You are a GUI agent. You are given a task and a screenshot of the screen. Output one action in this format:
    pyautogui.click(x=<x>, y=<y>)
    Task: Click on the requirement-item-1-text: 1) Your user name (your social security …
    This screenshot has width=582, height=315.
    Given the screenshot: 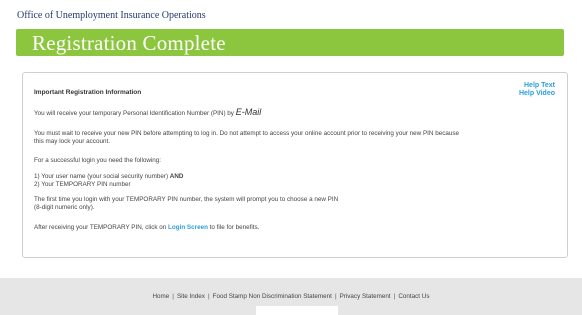 What is the action you would take?
    pyautogui.click(x=101, y=176)
    